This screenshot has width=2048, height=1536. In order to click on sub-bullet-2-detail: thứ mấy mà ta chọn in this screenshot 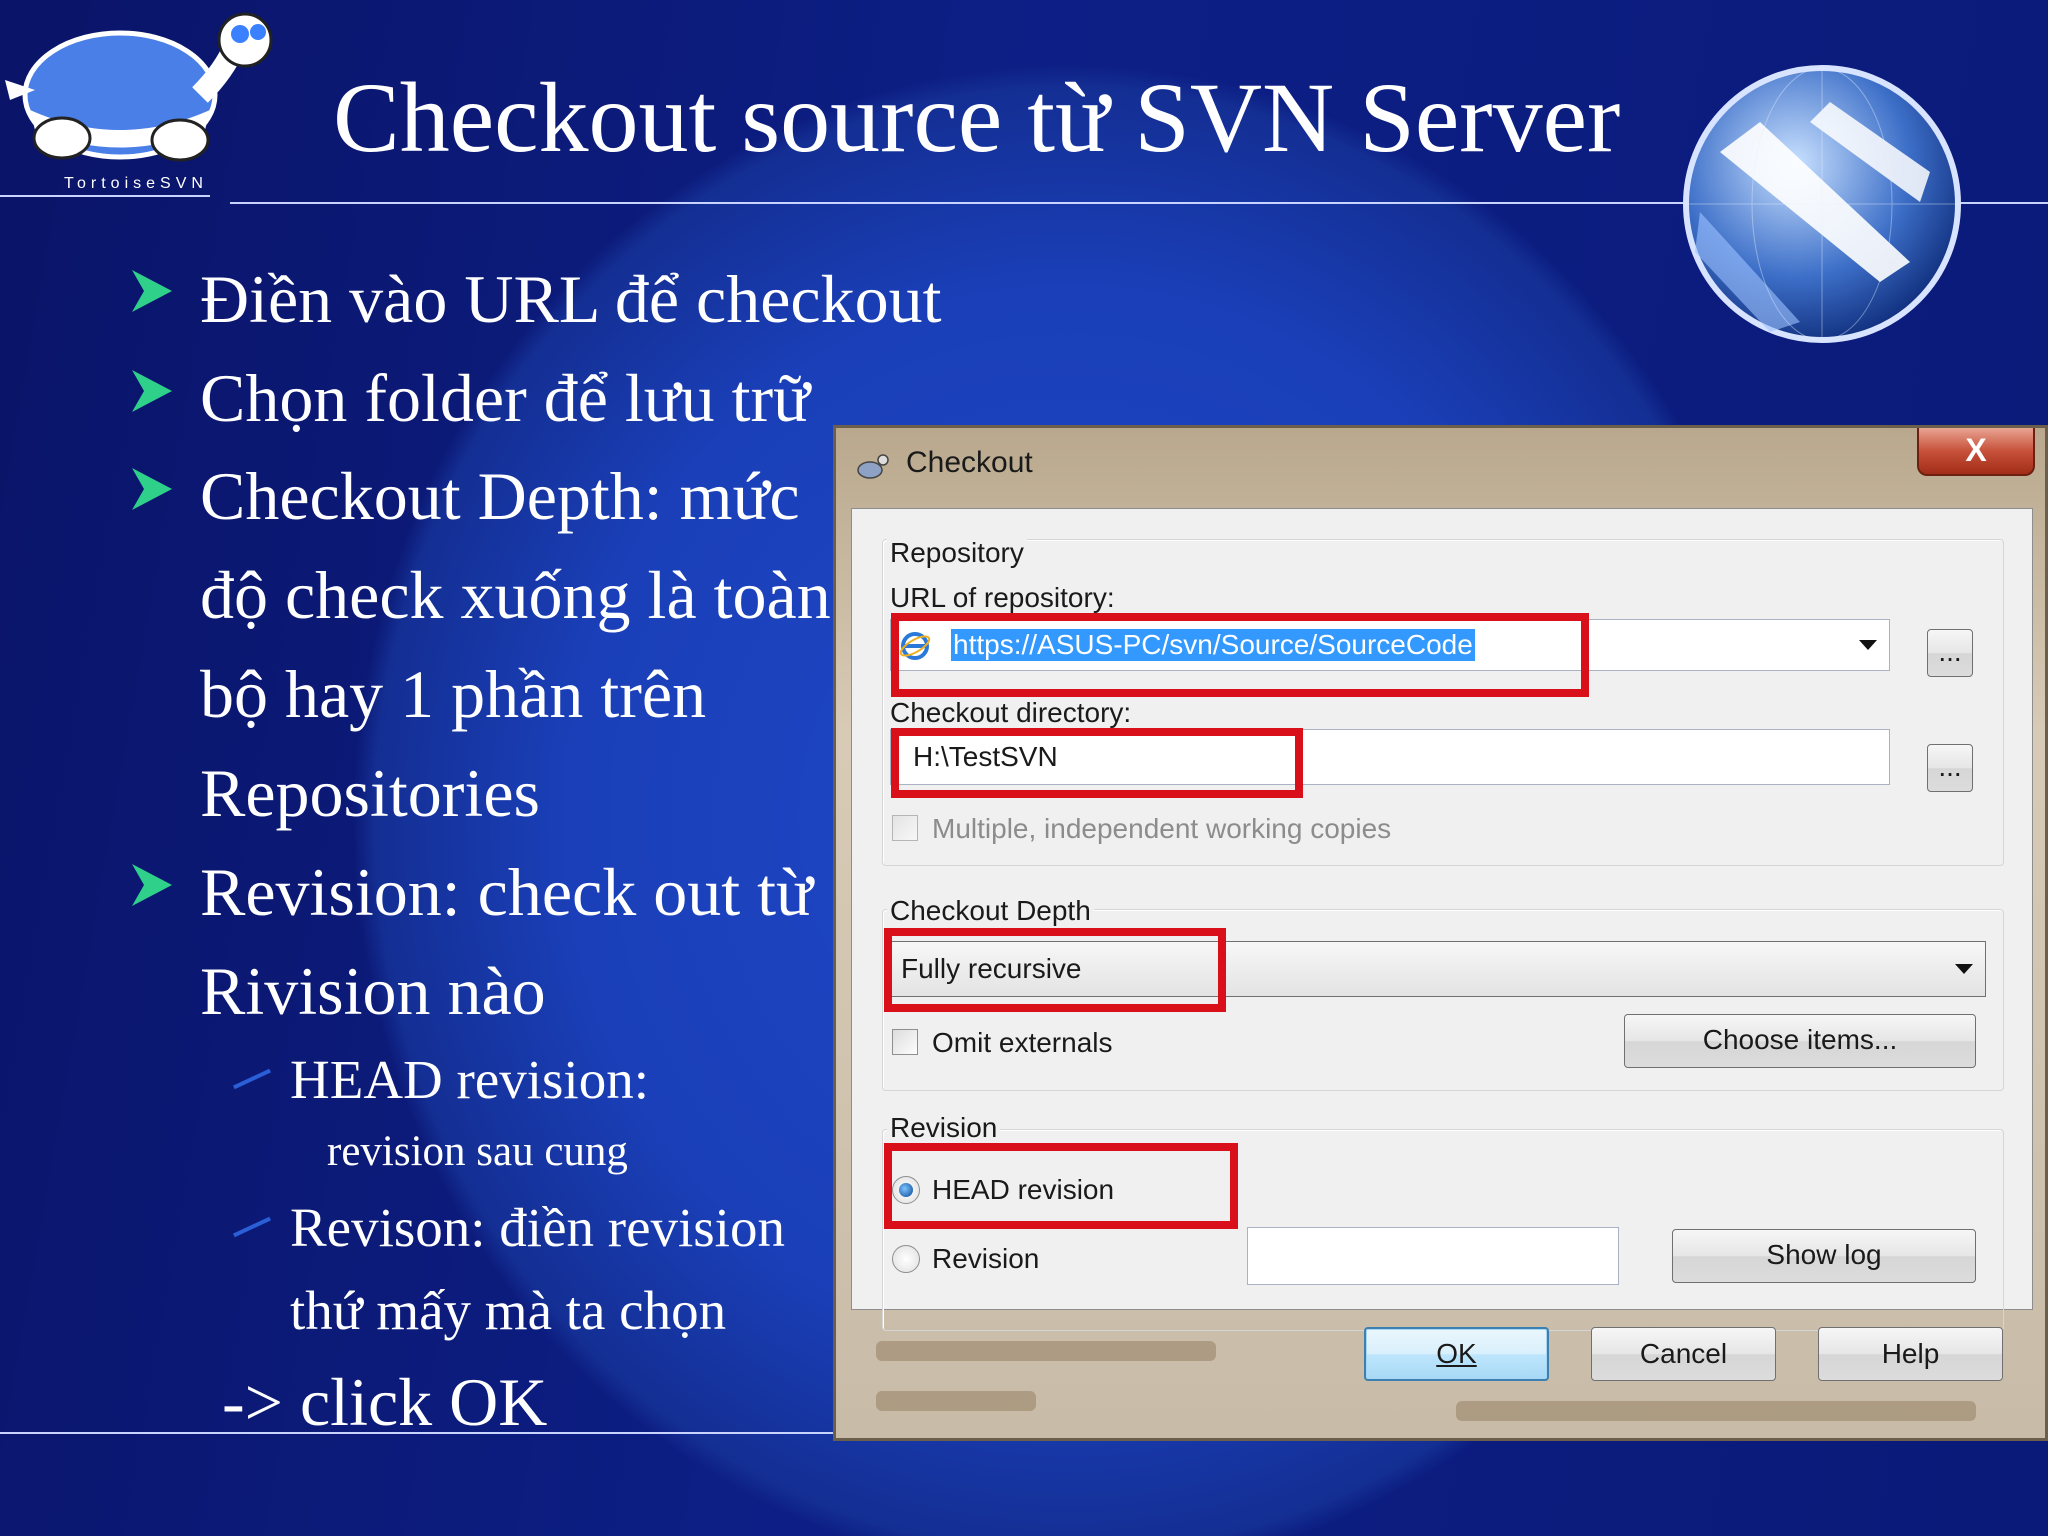, I will do `click(508, 1310)`.